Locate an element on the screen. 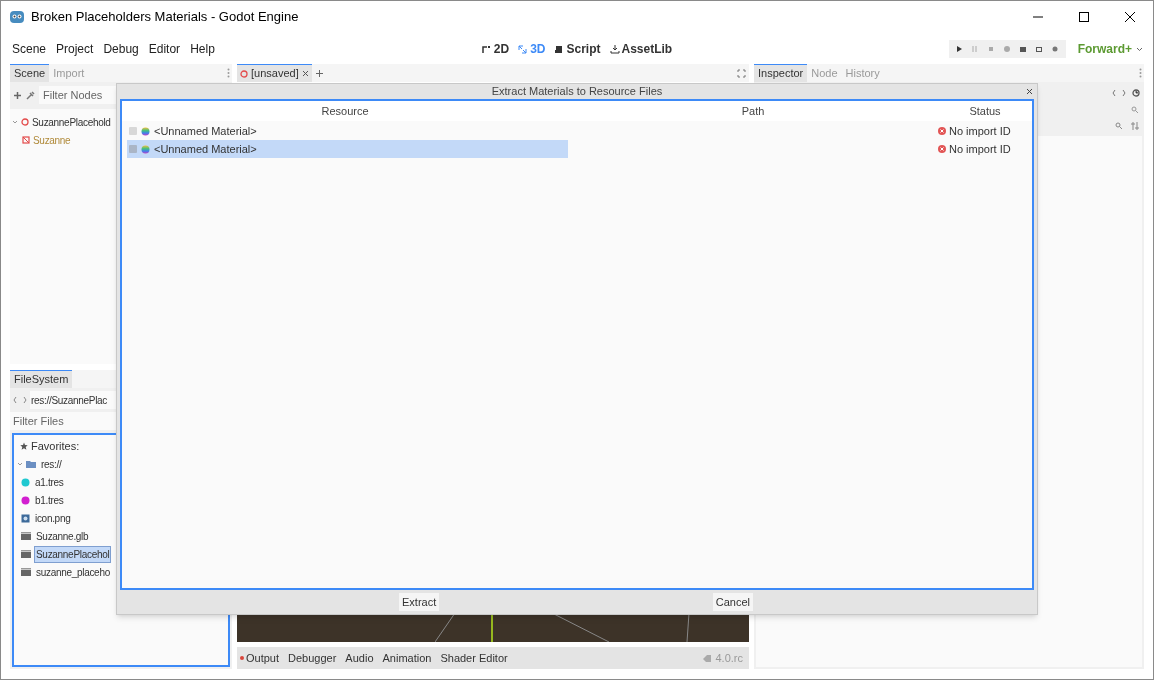  bottom-panel-tab: Output is located at coordinates (260, 658).